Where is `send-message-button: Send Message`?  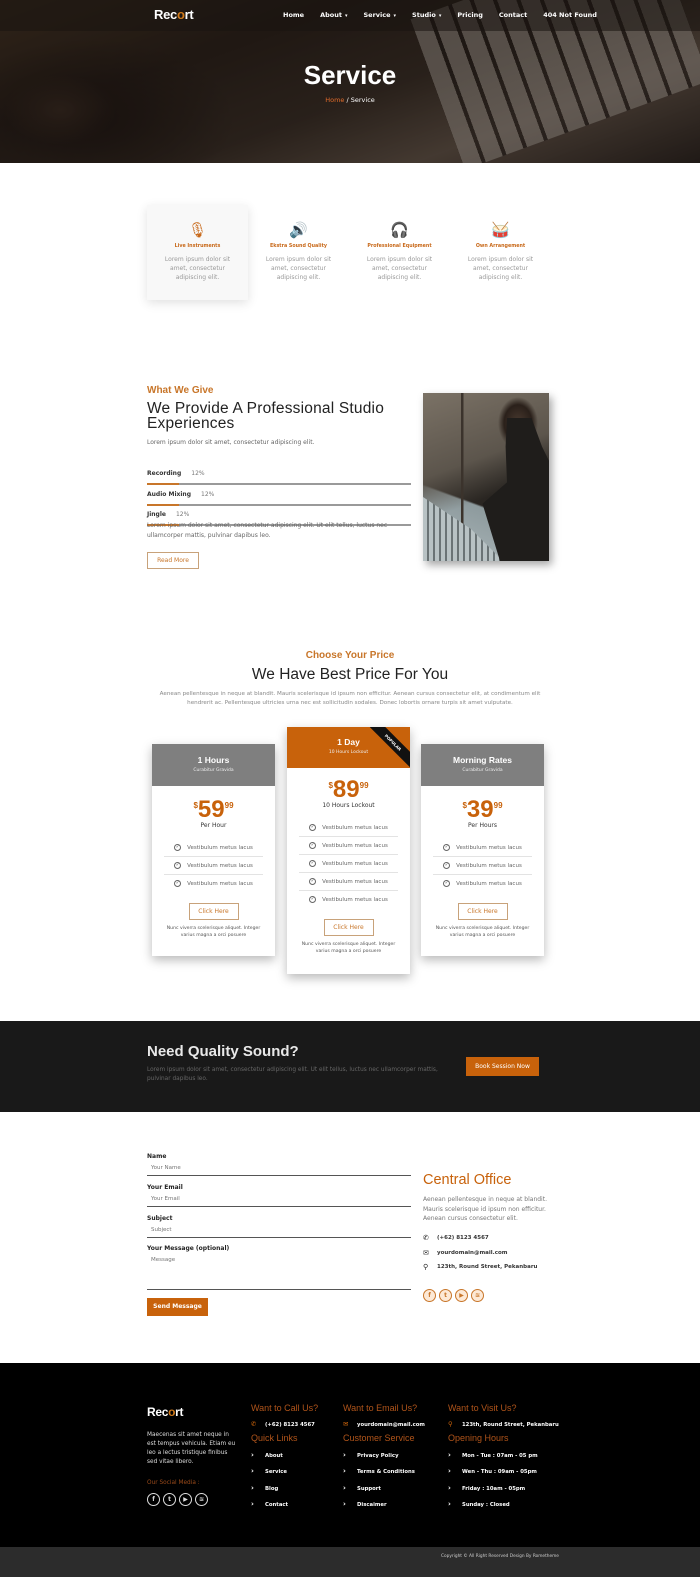
send-message-button: Send Message is located at coordinates (177, 1307).